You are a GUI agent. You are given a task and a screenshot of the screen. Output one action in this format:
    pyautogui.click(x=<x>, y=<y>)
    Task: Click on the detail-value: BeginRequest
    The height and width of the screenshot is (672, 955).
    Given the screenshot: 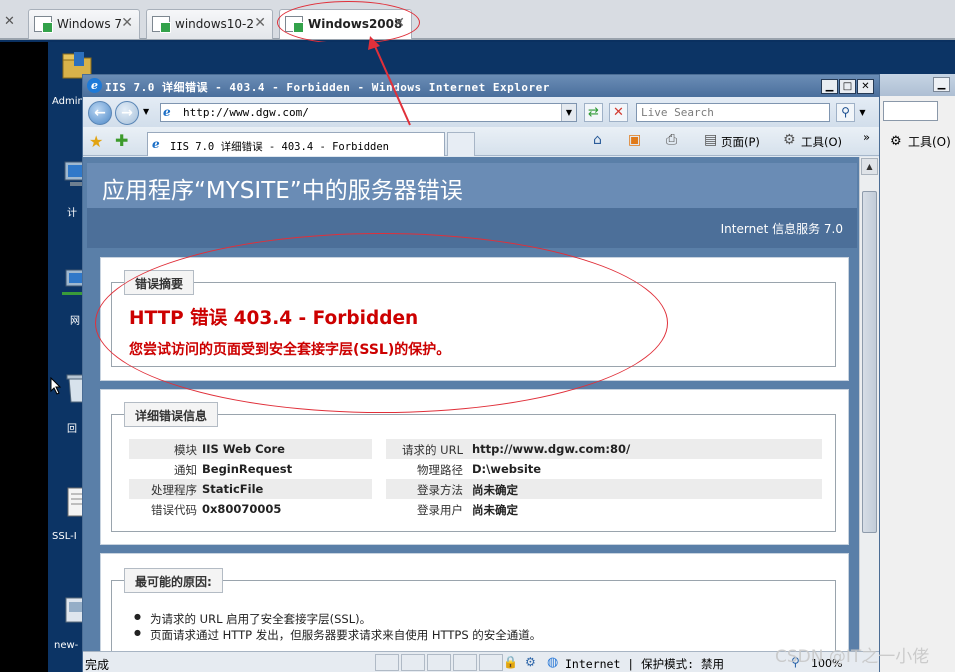 What is the action you would take?
    pyautogui.click(x=247, y=469)
    